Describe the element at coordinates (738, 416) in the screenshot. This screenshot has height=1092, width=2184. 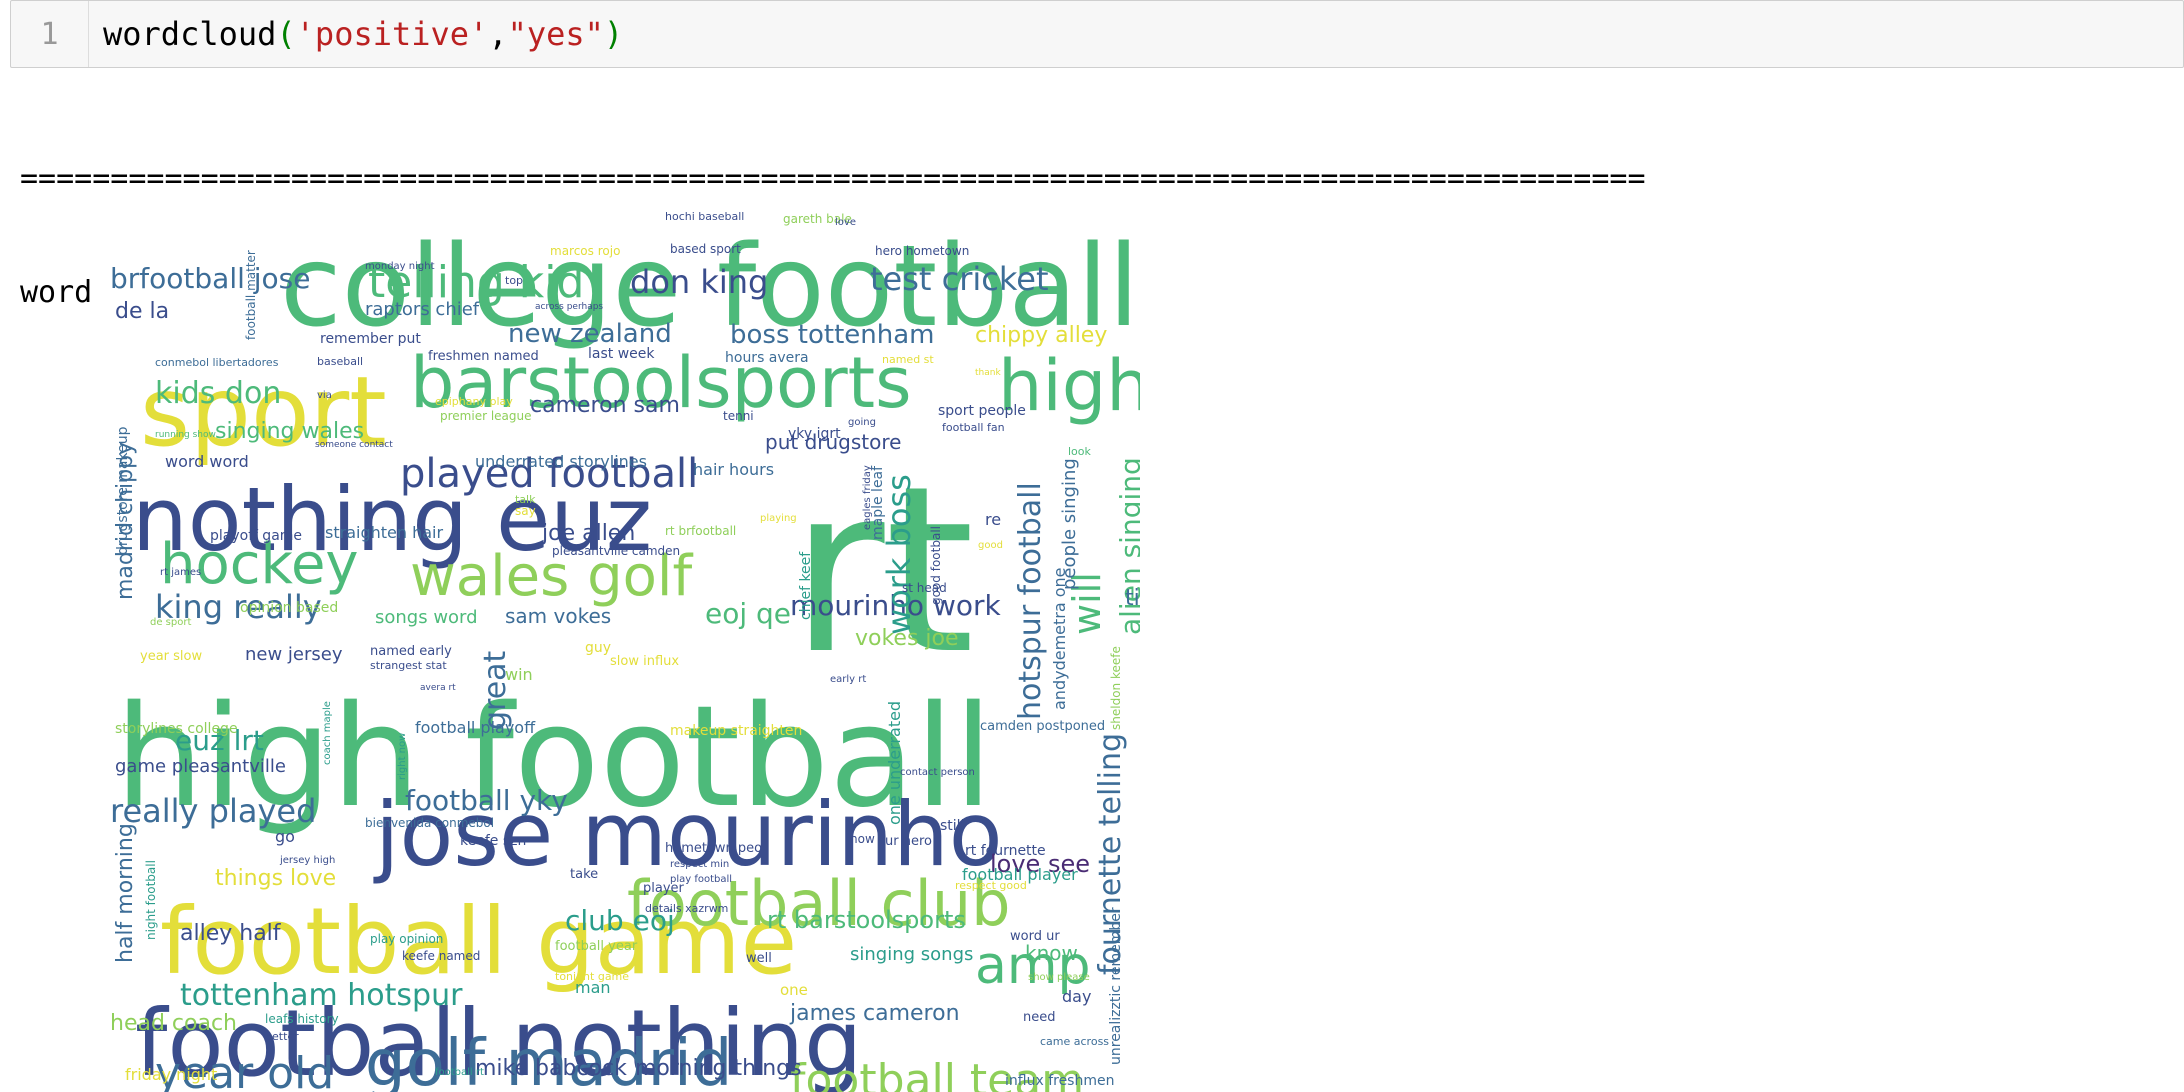
I see `wordcloud-word: tenni` at that location.